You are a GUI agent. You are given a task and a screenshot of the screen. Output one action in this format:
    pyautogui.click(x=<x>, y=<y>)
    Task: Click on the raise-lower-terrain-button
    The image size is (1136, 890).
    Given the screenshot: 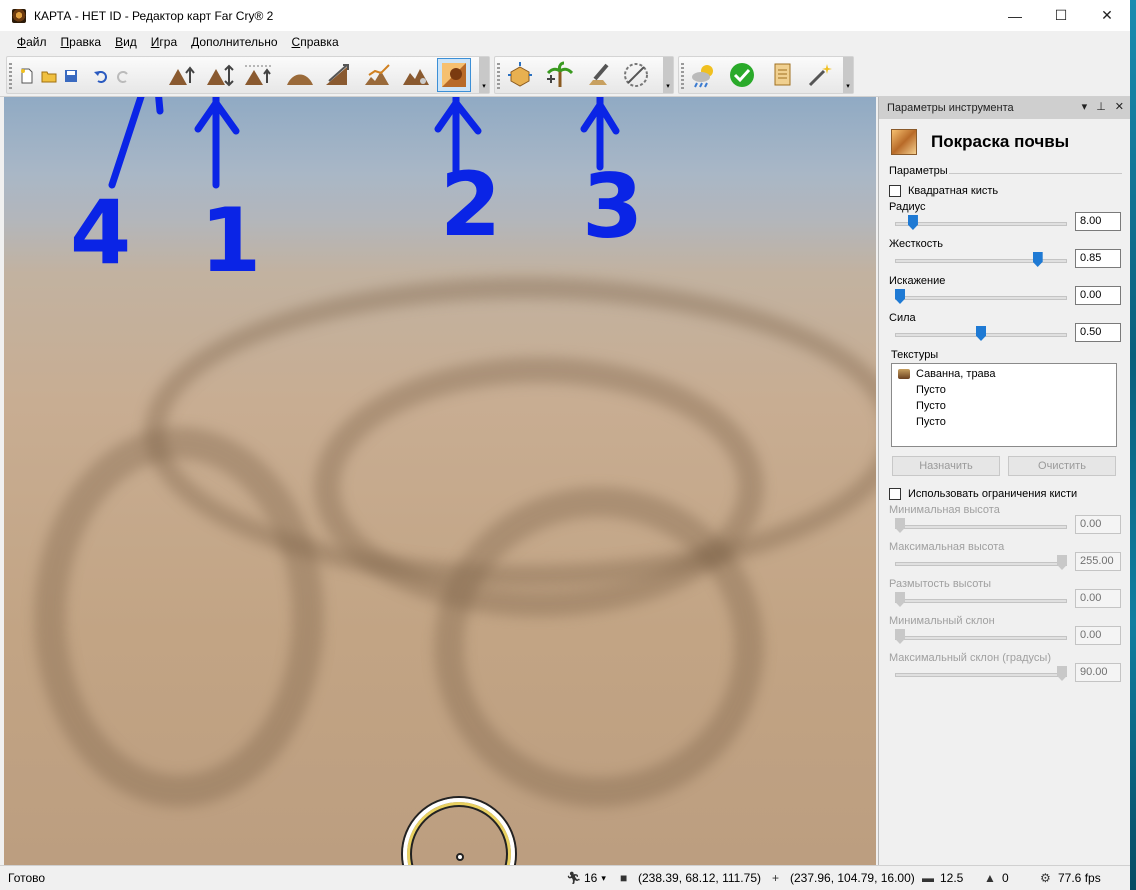 What is the action you would take?
    pyautogui.click(x=220, y=75)
    